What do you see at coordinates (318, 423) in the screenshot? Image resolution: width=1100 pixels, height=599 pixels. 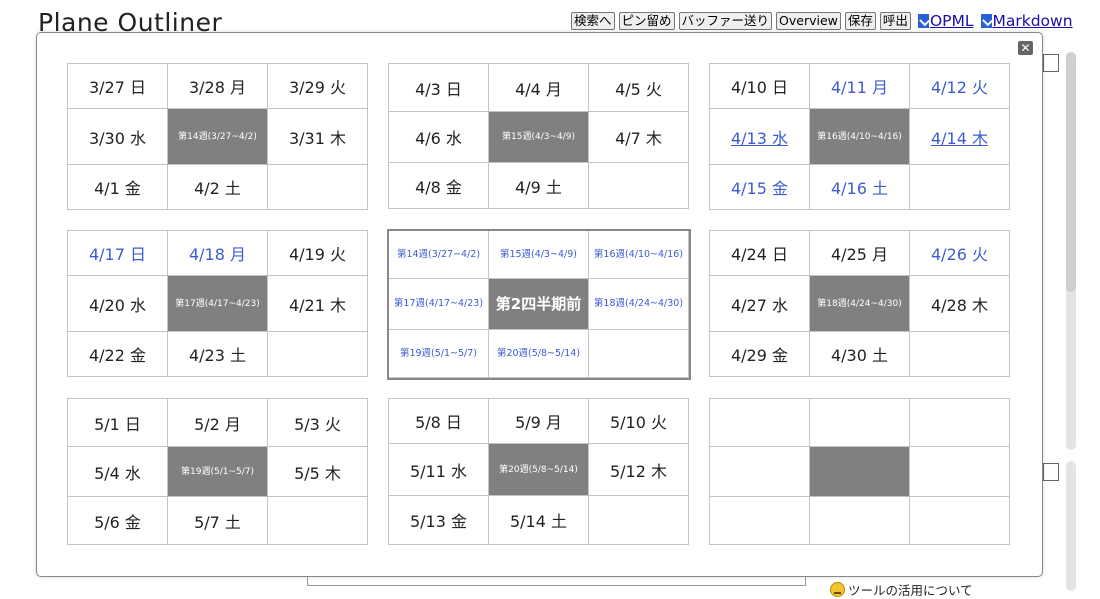 I see `day-cell: 5/3 火` at bounding box center [318, 423].